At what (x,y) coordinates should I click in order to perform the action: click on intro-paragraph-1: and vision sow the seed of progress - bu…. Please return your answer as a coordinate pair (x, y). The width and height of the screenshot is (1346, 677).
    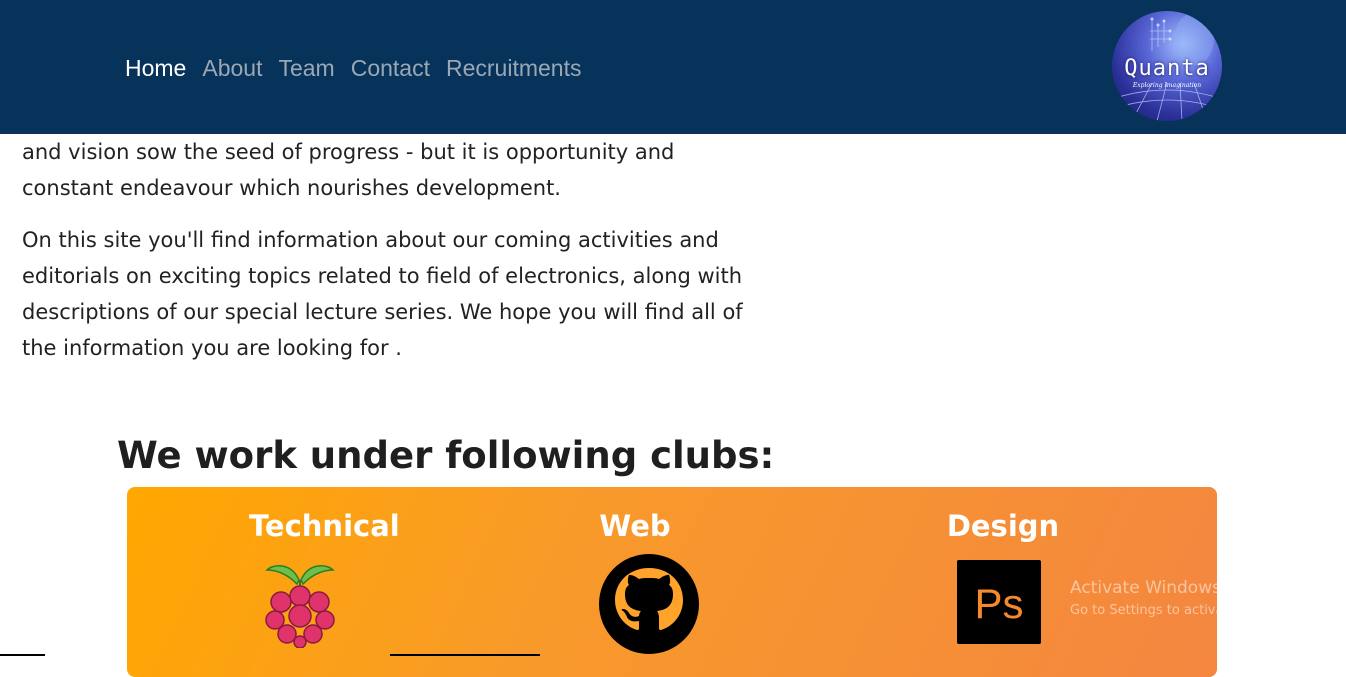
    Looking at the image, I should click on (348, 170).